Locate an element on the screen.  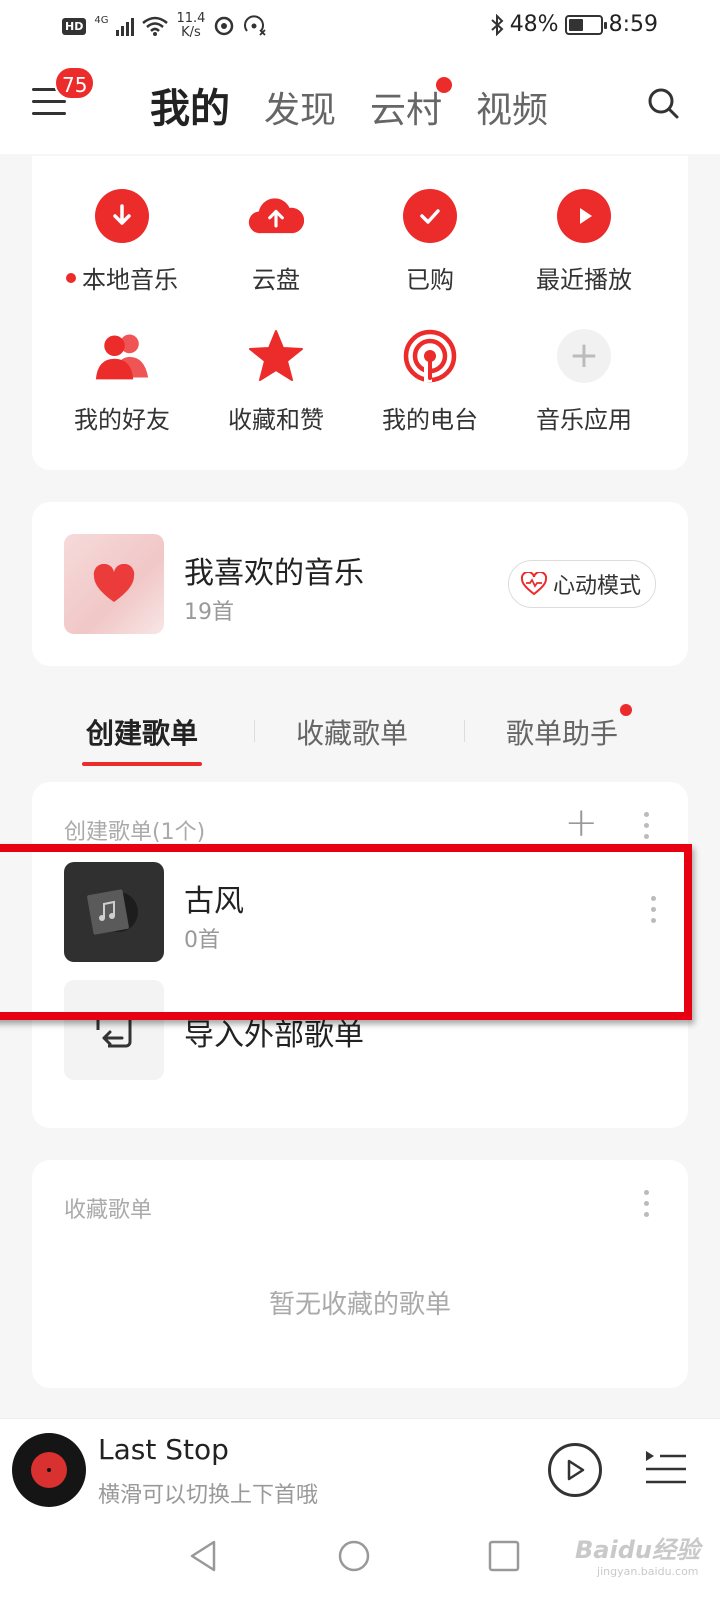
shortcut-label: 已购 is located at coordinates (430, 280).